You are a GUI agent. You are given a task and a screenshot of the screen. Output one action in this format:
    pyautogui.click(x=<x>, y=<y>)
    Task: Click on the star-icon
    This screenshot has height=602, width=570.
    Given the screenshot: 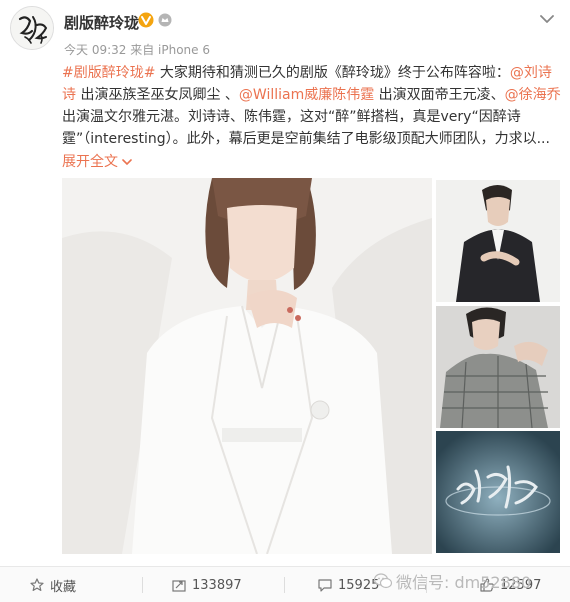 What is the action you would take?
    pyautogui.click(x=37, y=584)
    